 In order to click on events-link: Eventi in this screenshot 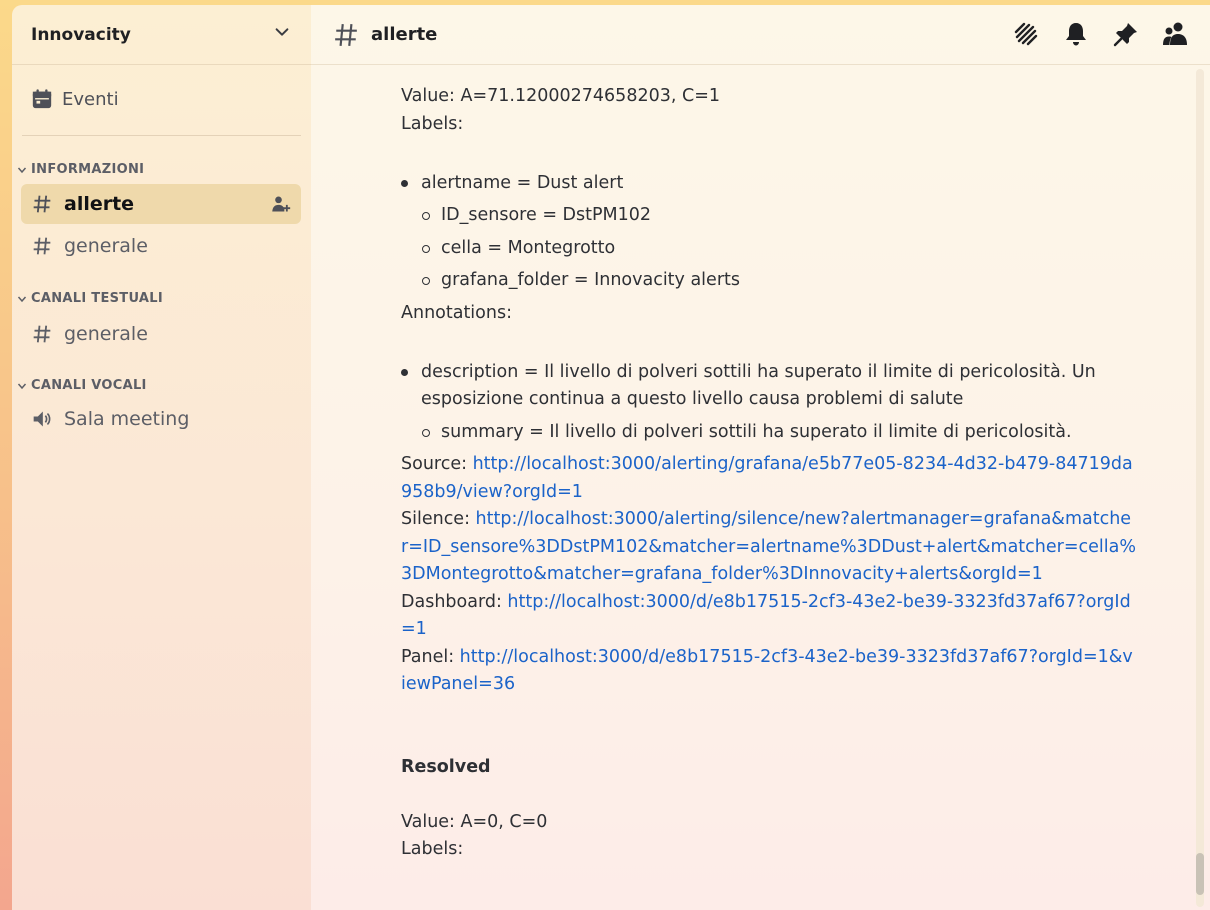, I will do `click(161, 99)`.